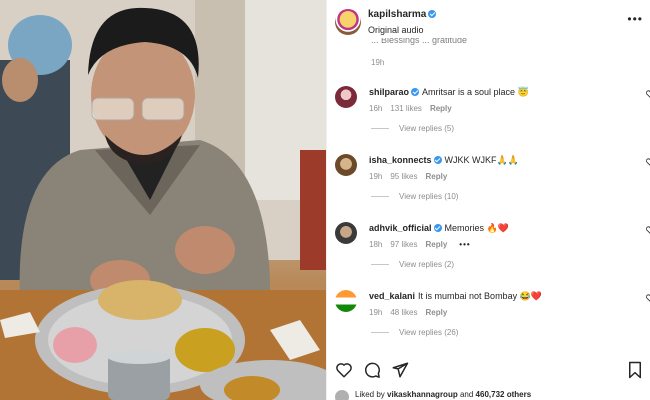 Image resolution: width=650 pixels, height=400 pixels. I want to click on liker-avatar, so click(342, 395).